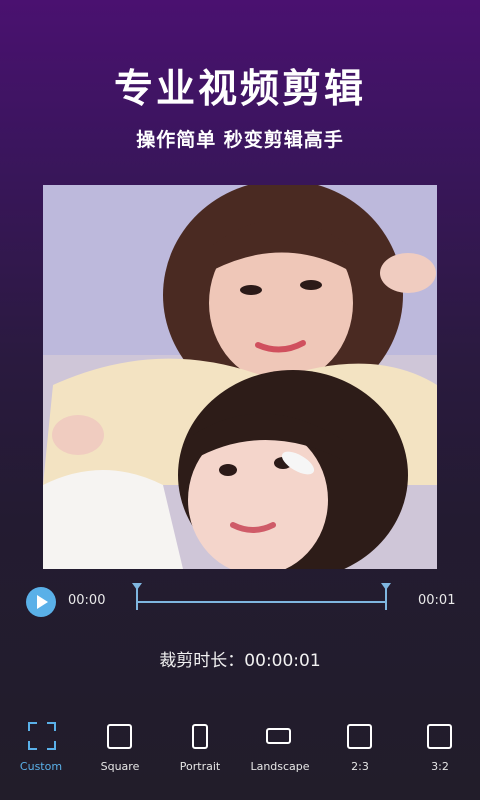 This screenshot has height=800, width=480. I want to click on trim-end-handle, so click(386, 596).